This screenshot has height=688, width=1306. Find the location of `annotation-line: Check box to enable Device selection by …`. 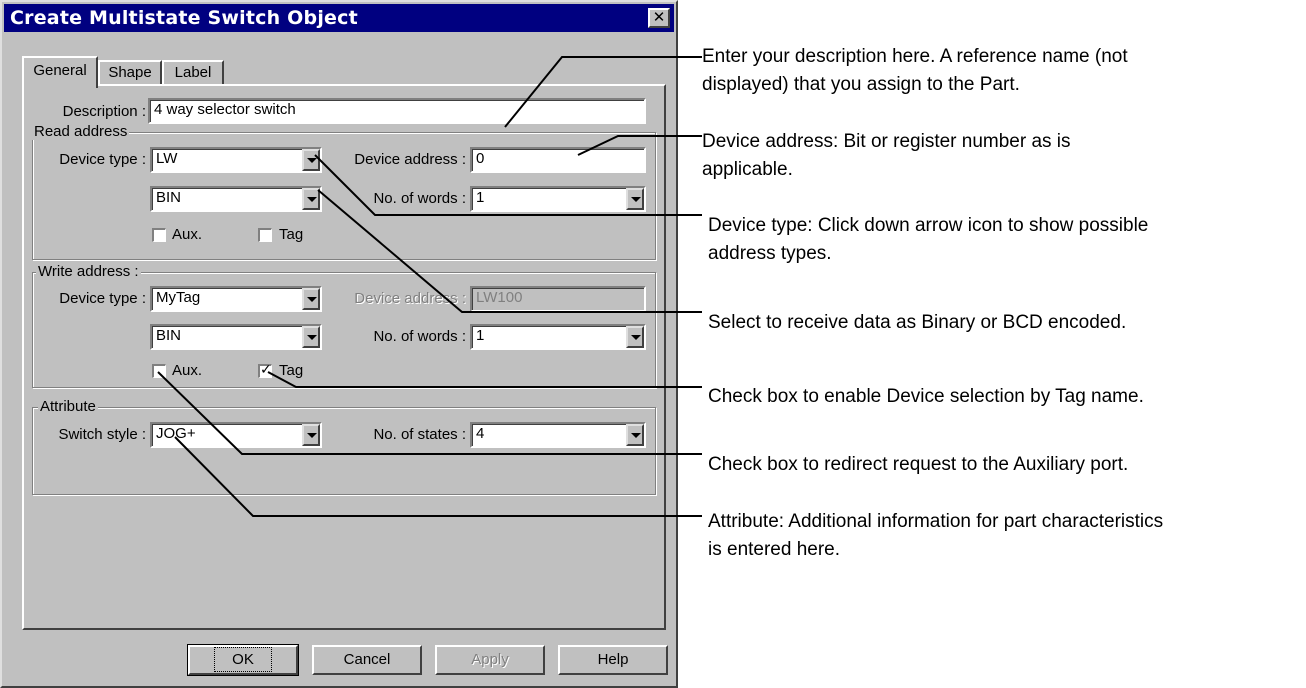

annotation-line: Check box to enable Device selection by … is located at coordinates (926, 396).